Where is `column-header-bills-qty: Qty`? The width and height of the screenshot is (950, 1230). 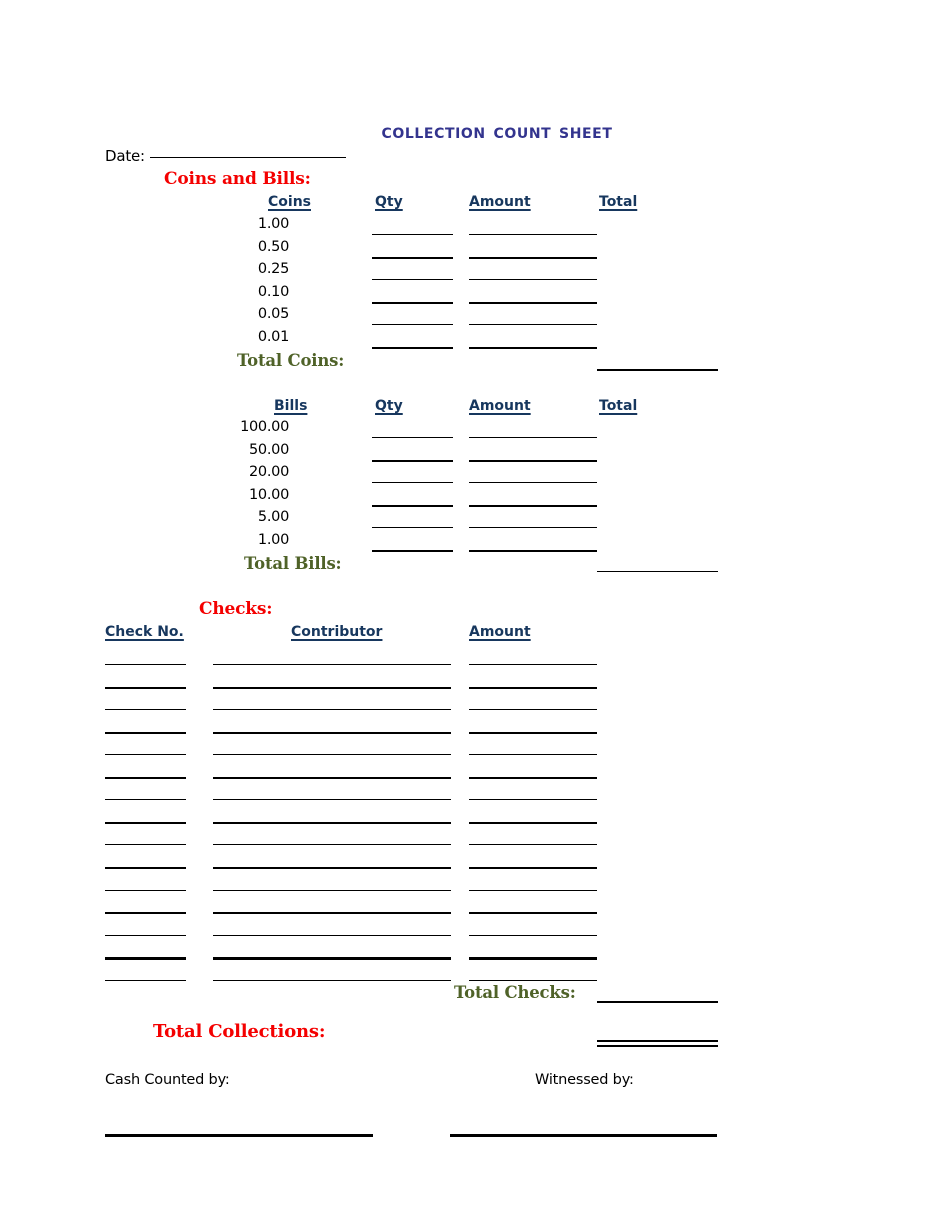 column-header-bills-qty: Qty is located at coordinates (389, 406).